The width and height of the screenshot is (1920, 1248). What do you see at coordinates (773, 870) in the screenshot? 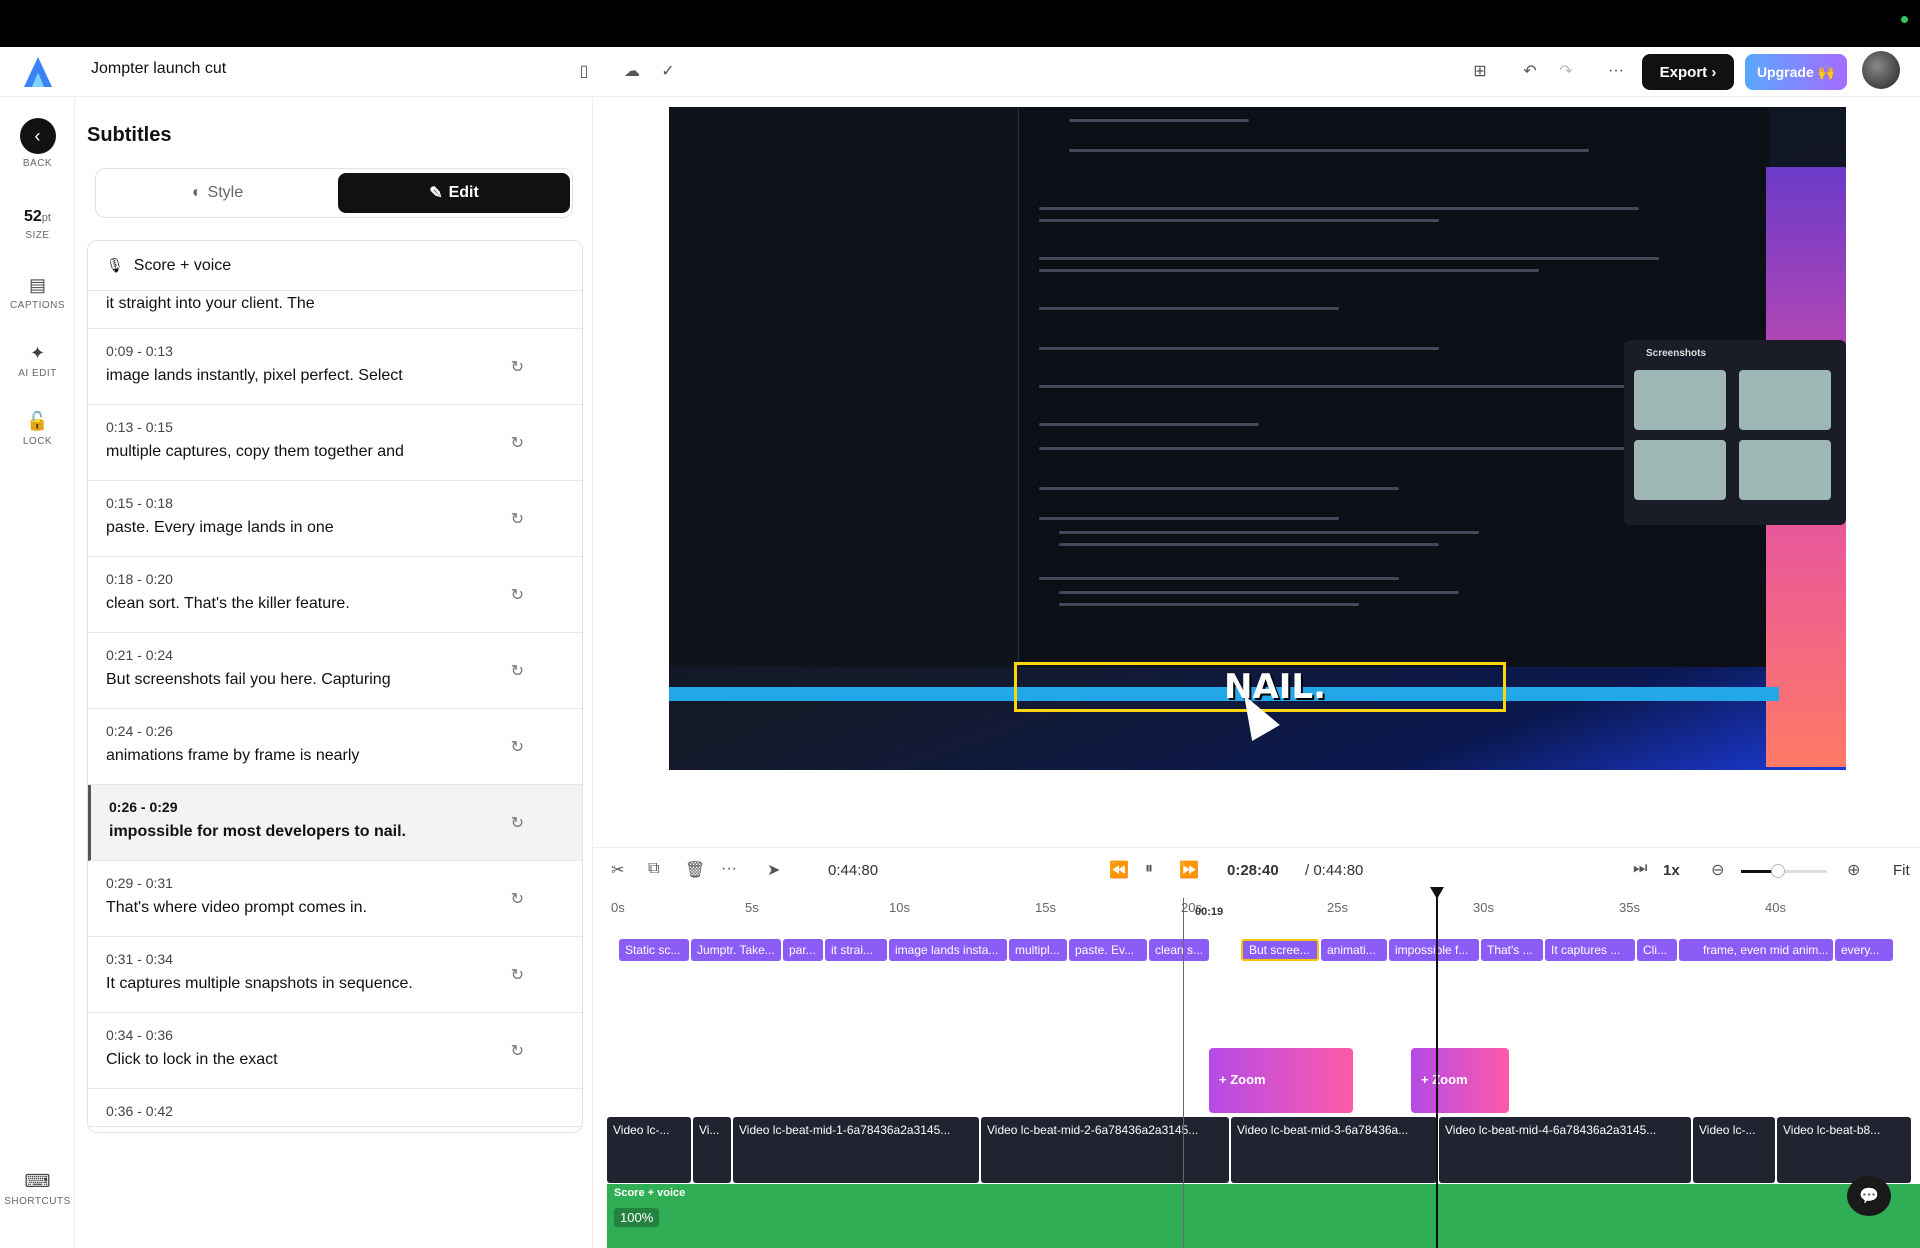
I see `select-pointer-icon: ➤` at bounding box center [773, 870].